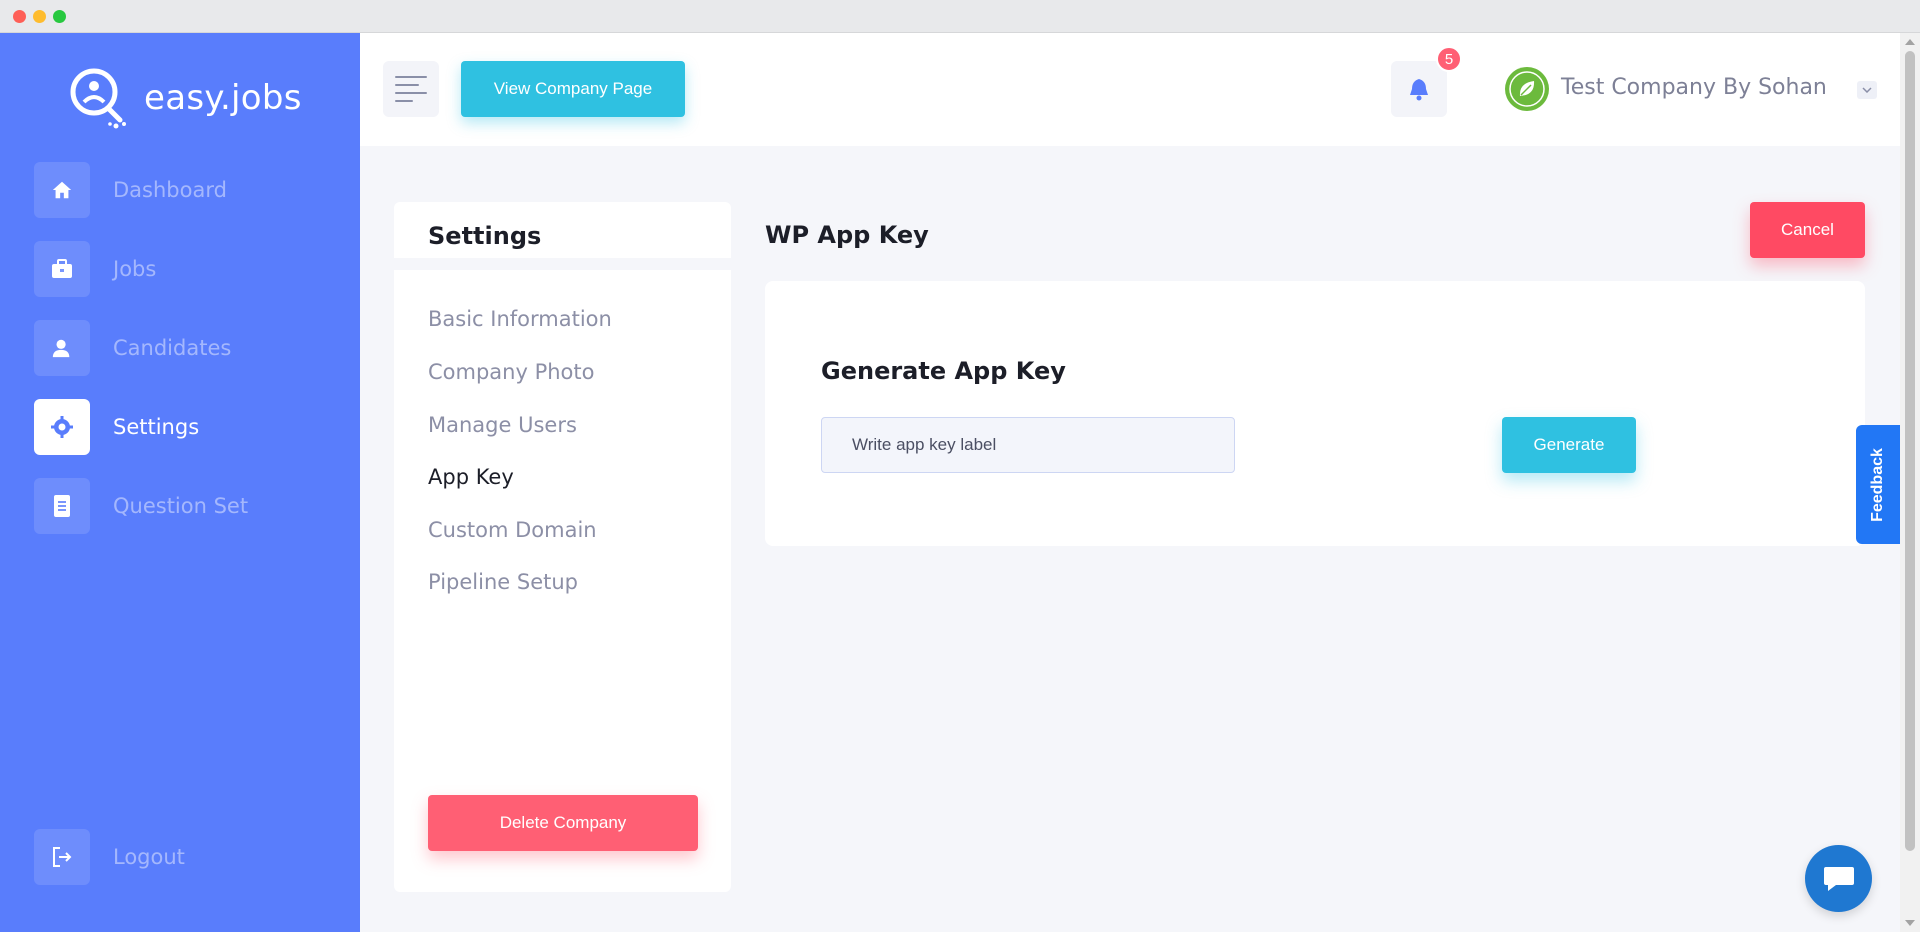 The width and height of the screenshot is (1920, 932). I want to click on logo-icon, so click(98, 98).